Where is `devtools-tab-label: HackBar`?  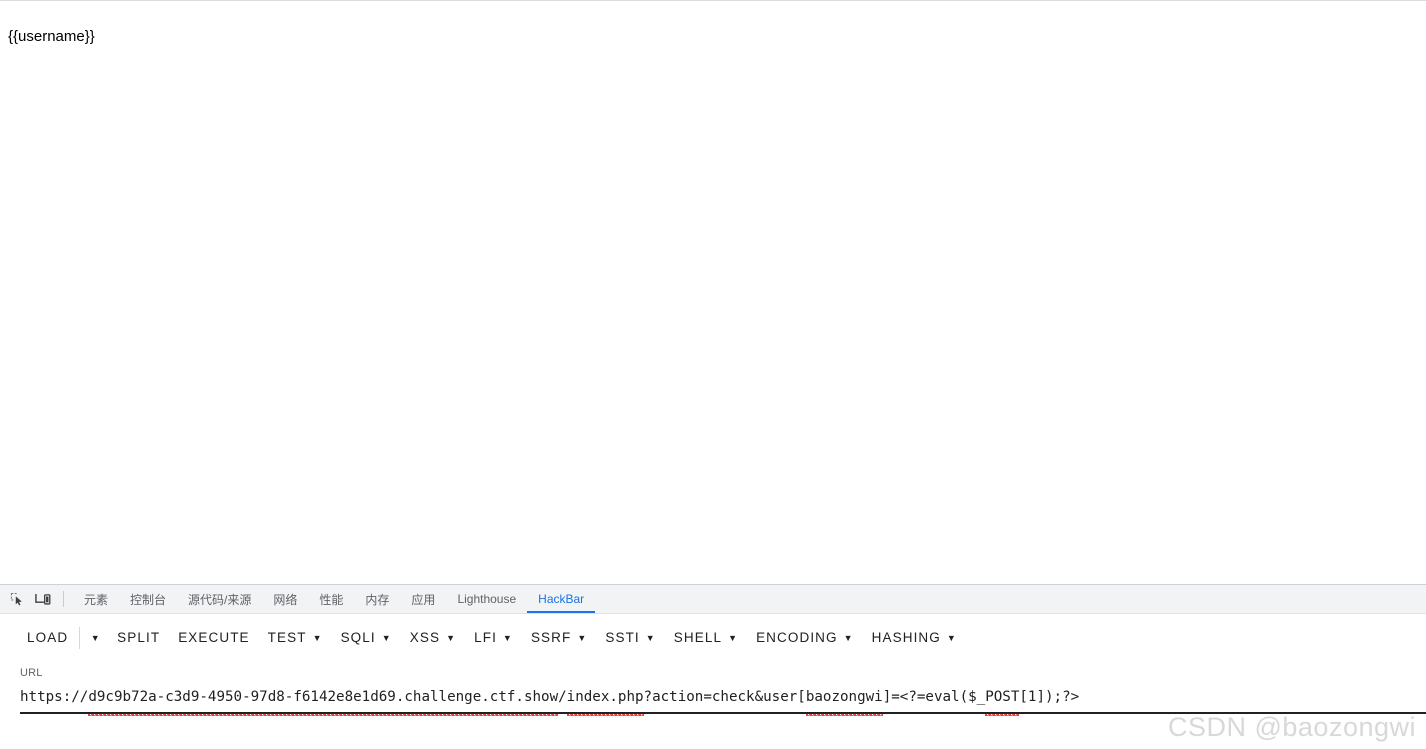
devtools-tab-label: HackBar is located at coordinates (561, 599).